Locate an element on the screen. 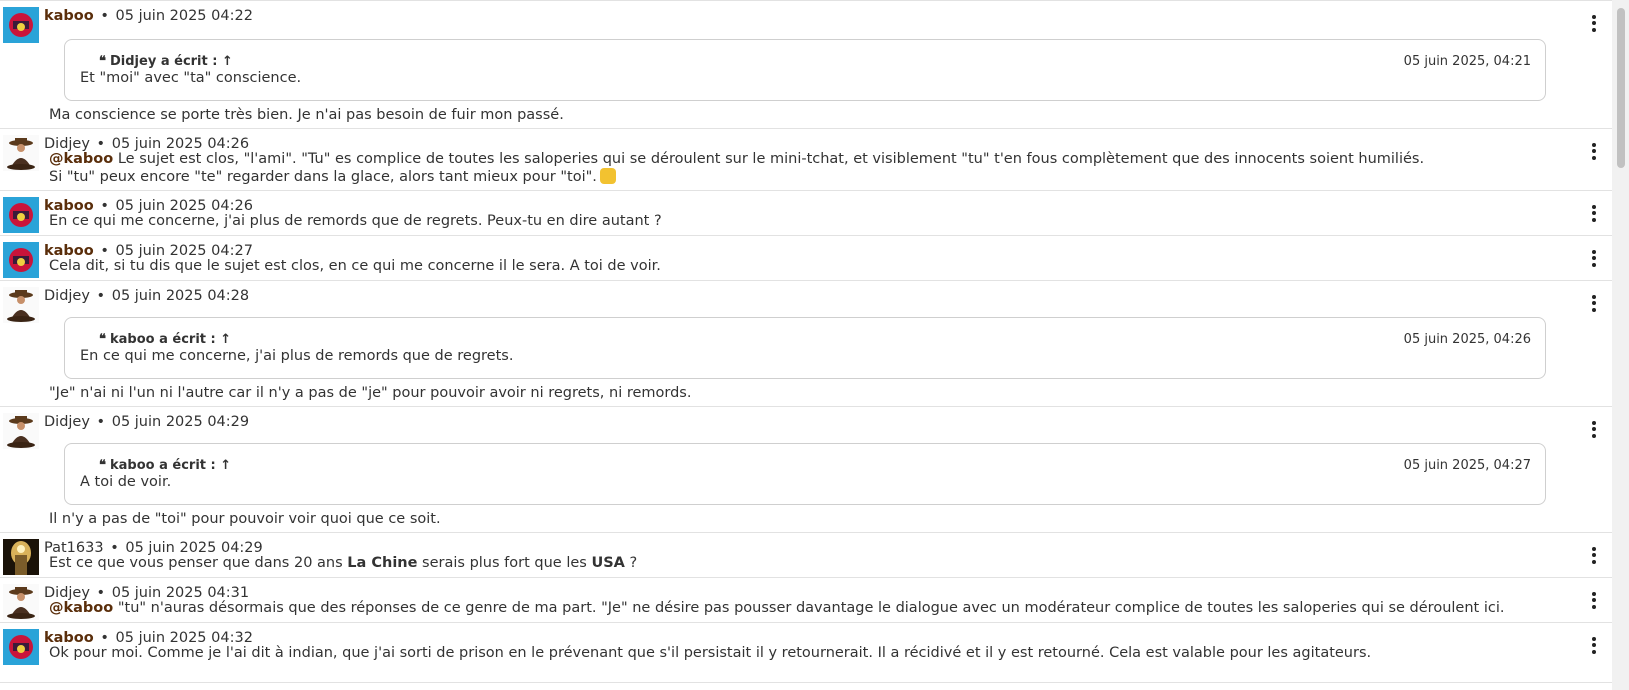 This screenshot has width=1629, height=690. message-time: 05 juin 2025 04:31 is located at coordinates (180, 593).